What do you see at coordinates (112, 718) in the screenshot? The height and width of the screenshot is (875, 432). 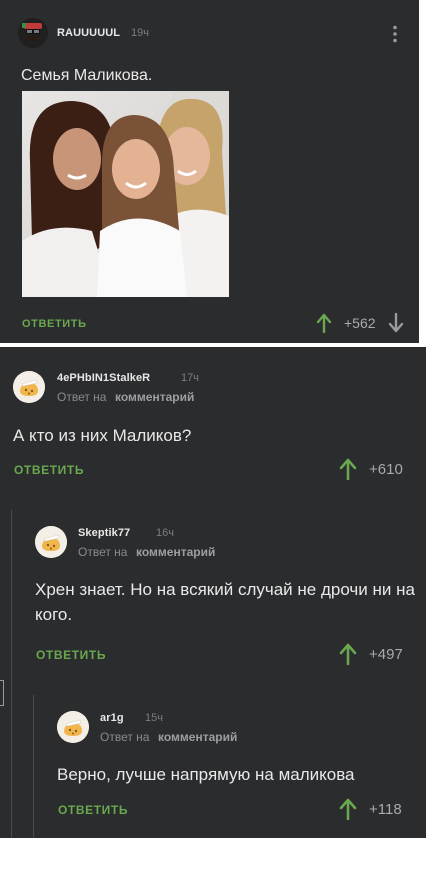 I see `comment-username: ar1g` at bounding box center [112, 718].